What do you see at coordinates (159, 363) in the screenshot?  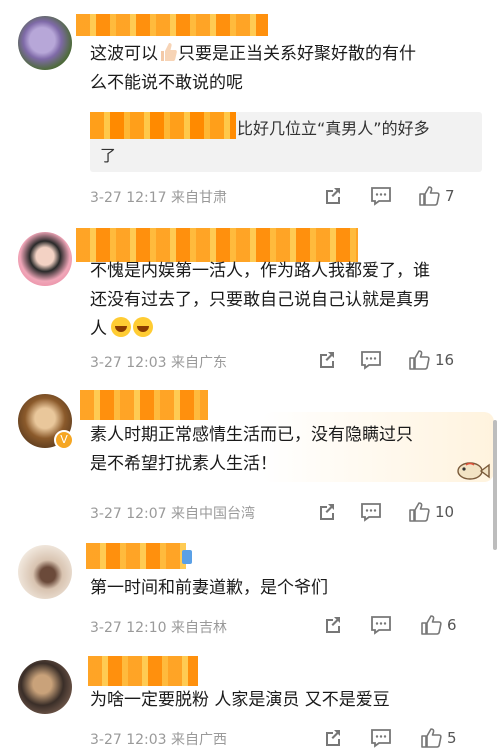 I see `comment-meta: 3-27 12:03 来自广东` at bounding box center [159, 363].